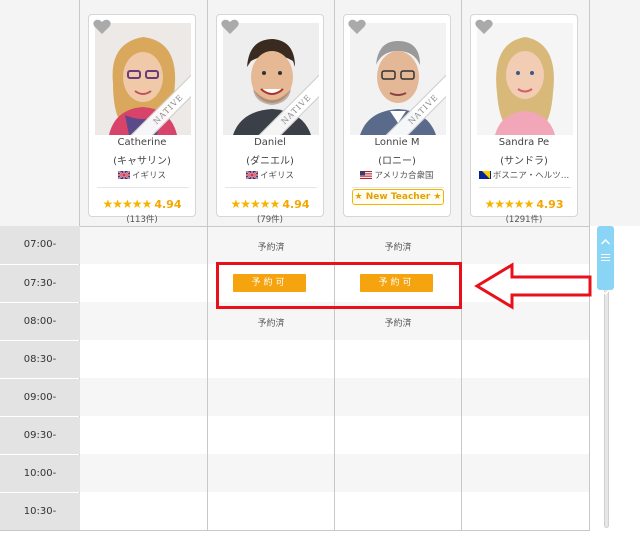 The height and width of the screenshot is (541, 640). I want to click on time-slot-label: 07:30-, so click(40, 283).